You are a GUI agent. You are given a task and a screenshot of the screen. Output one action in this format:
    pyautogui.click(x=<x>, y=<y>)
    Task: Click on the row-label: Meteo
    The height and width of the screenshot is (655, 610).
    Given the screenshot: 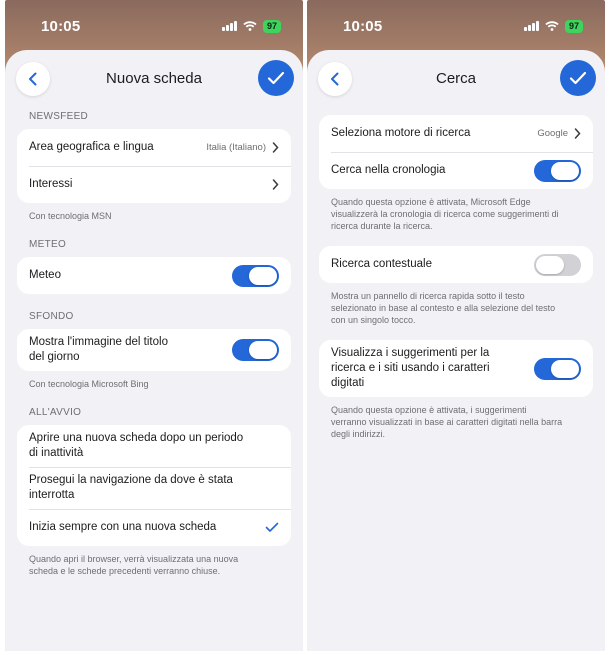 What is the action you would take?
    pyautogui.click(x=45, y=275)
    